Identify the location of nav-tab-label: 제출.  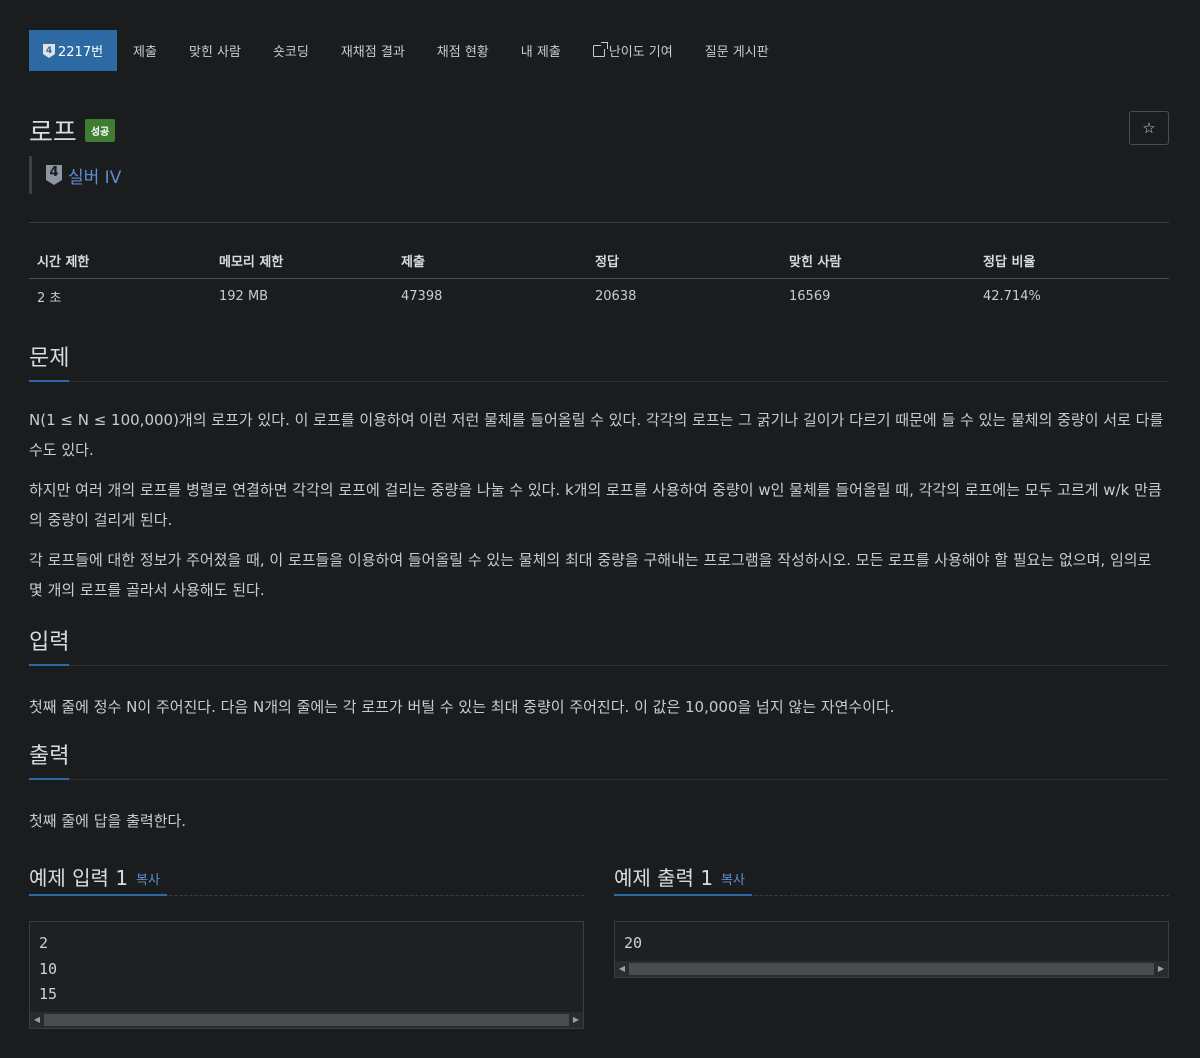
(145, 52).